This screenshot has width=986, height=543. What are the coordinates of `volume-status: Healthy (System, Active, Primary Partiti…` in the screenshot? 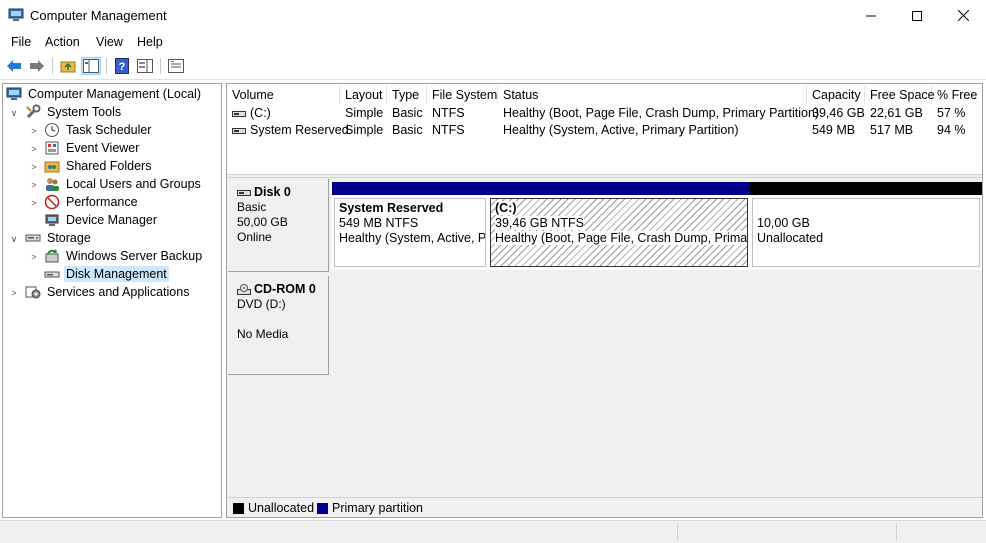 It's located at (621, 130).